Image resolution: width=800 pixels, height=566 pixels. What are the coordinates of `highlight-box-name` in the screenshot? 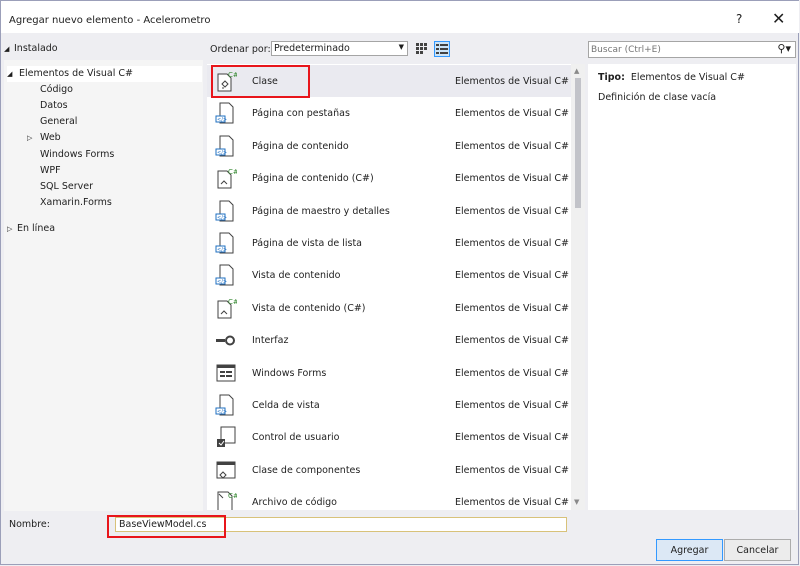 It's located at (166, 526).